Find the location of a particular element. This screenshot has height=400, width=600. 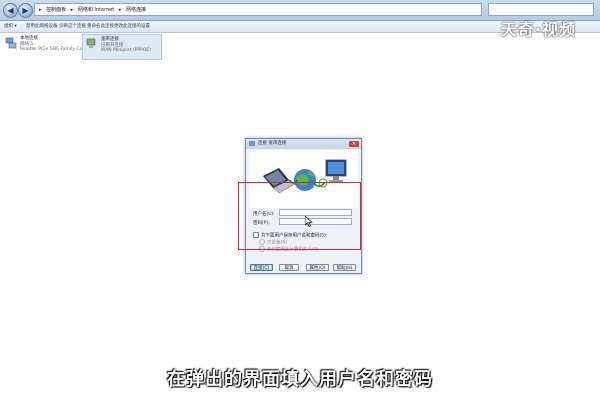

network-adapter-icon is located at coordinates (11, 43).